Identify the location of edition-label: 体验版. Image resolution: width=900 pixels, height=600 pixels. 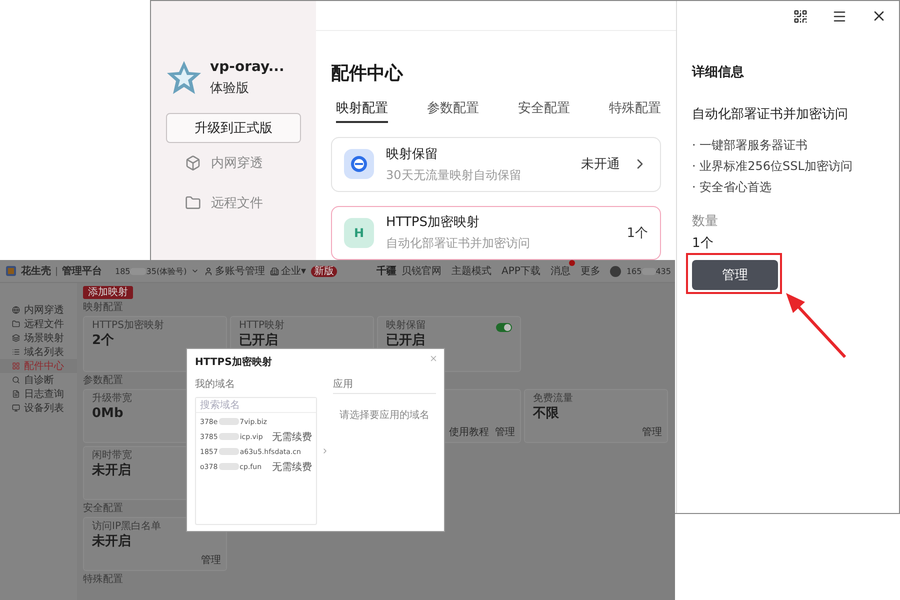
(230, 88).